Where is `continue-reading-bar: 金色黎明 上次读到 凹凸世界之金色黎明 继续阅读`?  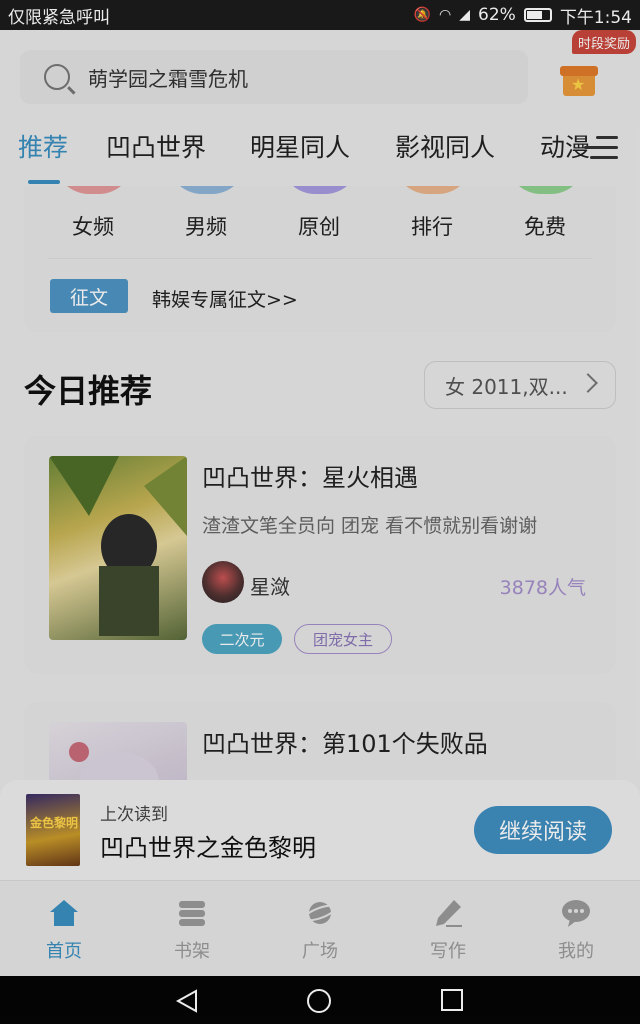
continue-reading-bar: 金色黎明 上次读到 凹凸世界之金色黎明 继续阅读 is located at coordinates (320, 830).